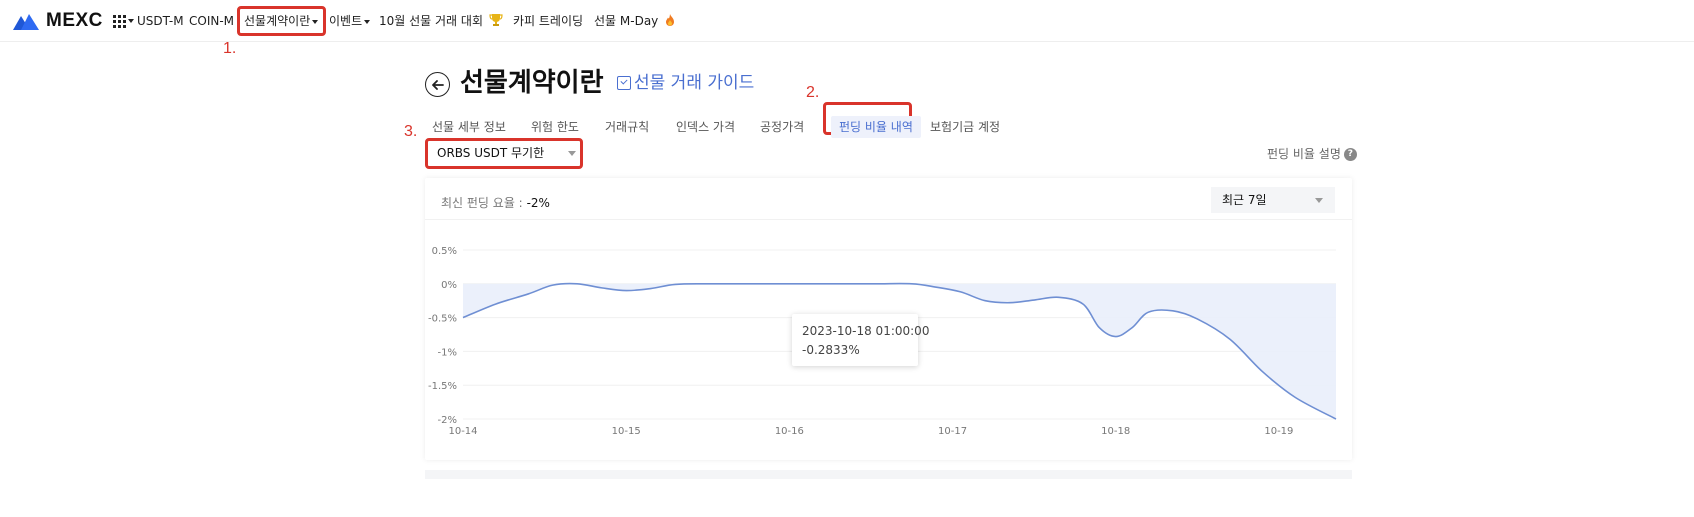  Describe the element at coordinates (965, 127) in the screenshot. I see `tab-insurance-fund: 보험기금 계정` at that location.